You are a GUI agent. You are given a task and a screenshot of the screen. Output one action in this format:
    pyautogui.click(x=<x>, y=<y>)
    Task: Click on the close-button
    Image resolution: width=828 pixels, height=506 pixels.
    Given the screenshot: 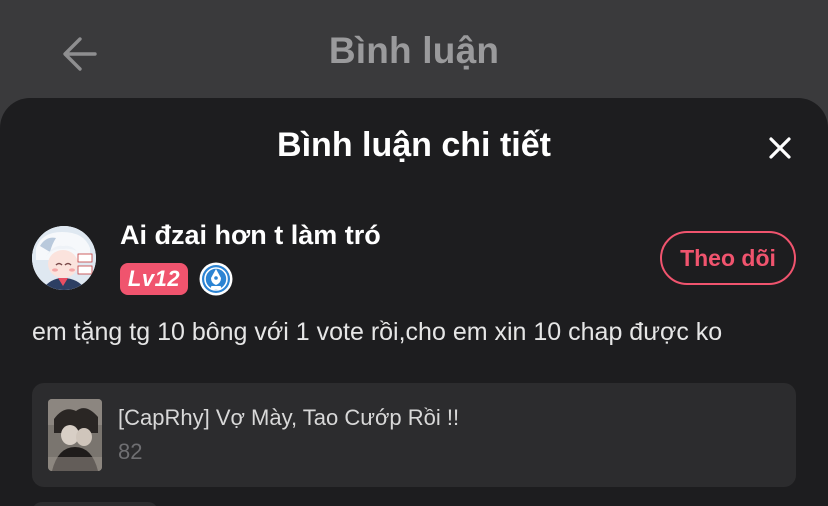 What is the action you would take?
    pyautogui.click(x=780, y=148)
    